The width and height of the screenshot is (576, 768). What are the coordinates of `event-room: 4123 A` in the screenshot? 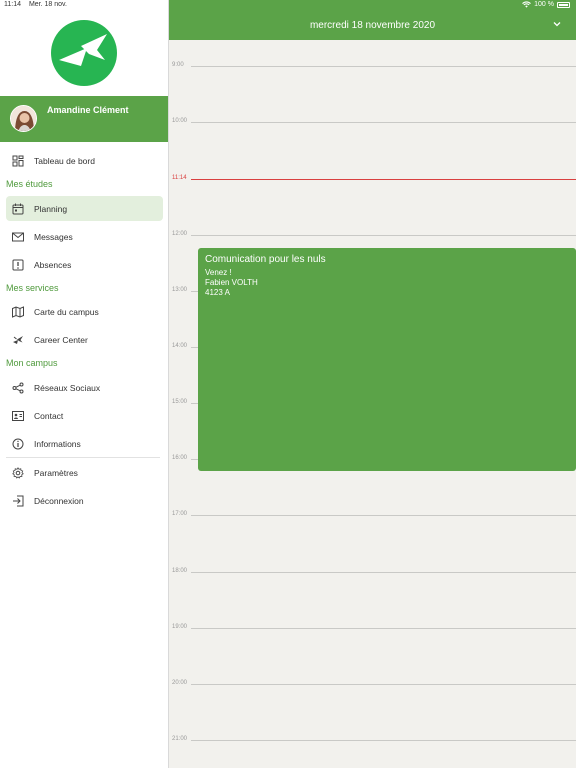 It's located at (217, 292).